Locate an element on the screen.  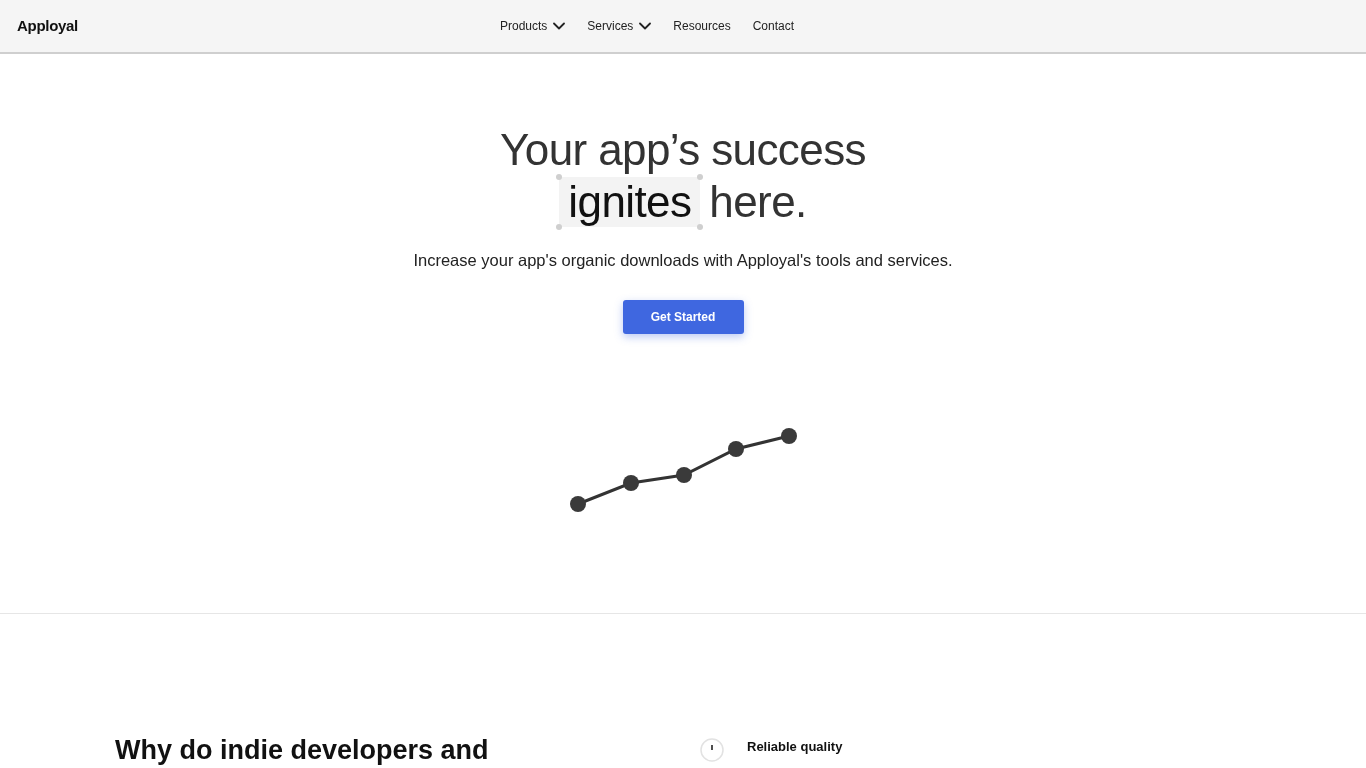
feature-title: Reliable quality is located at coordinates (795, 747).